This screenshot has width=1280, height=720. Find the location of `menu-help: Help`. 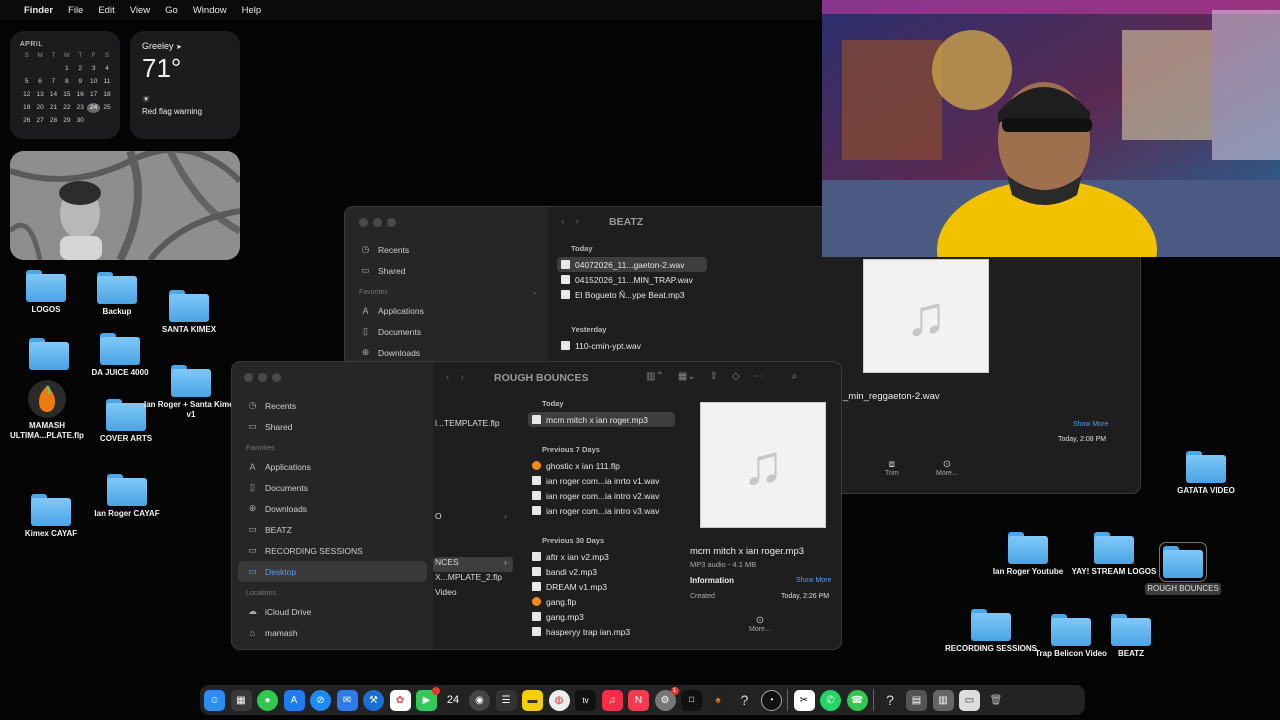

menu-help: Help is located at coordinates (252, 10).